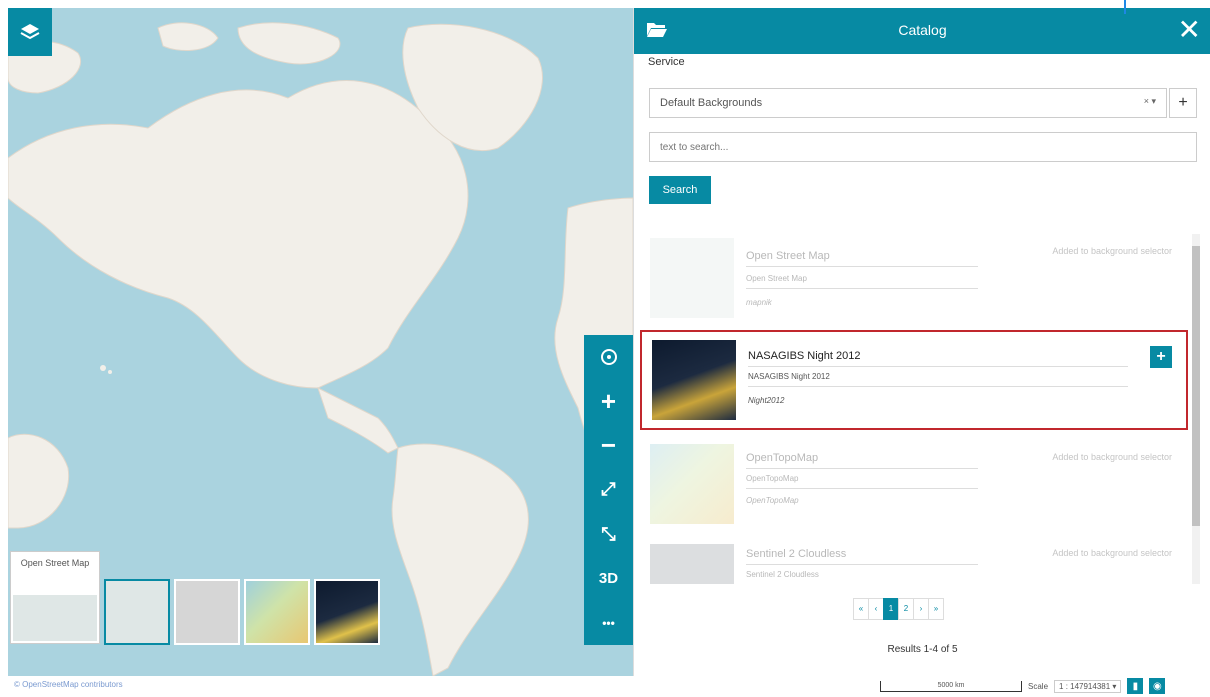 Image resolution: width=1210 pixels, height=697 pixels. I want to click on record-title: OpenTopoMap, so click(782, 458).